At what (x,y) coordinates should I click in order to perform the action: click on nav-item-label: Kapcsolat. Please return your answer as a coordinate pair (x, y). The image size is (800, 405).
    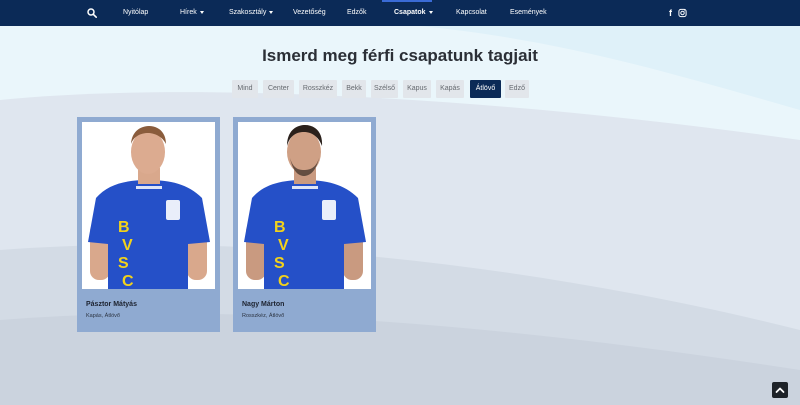
    Looking at the image, I should click on (471, 12).